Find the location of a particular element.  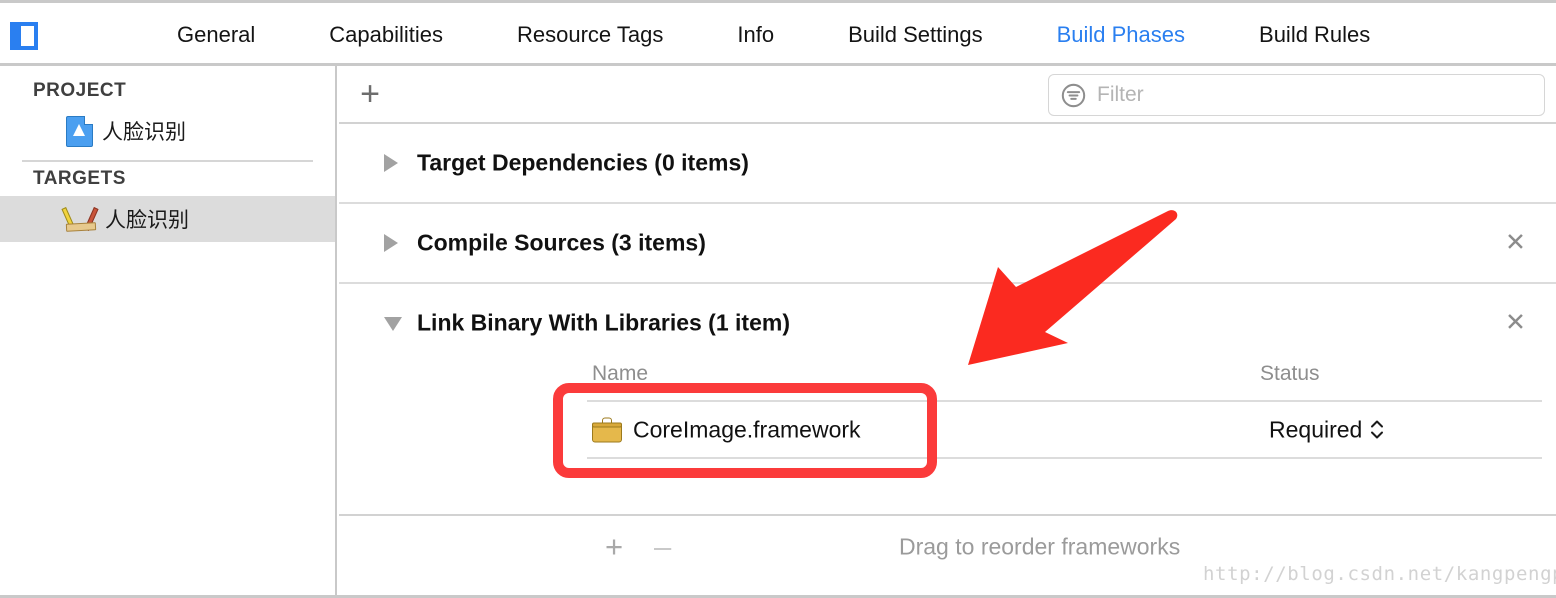

sidebar-section-project: PROJECT is located at coordinates (80, 90).